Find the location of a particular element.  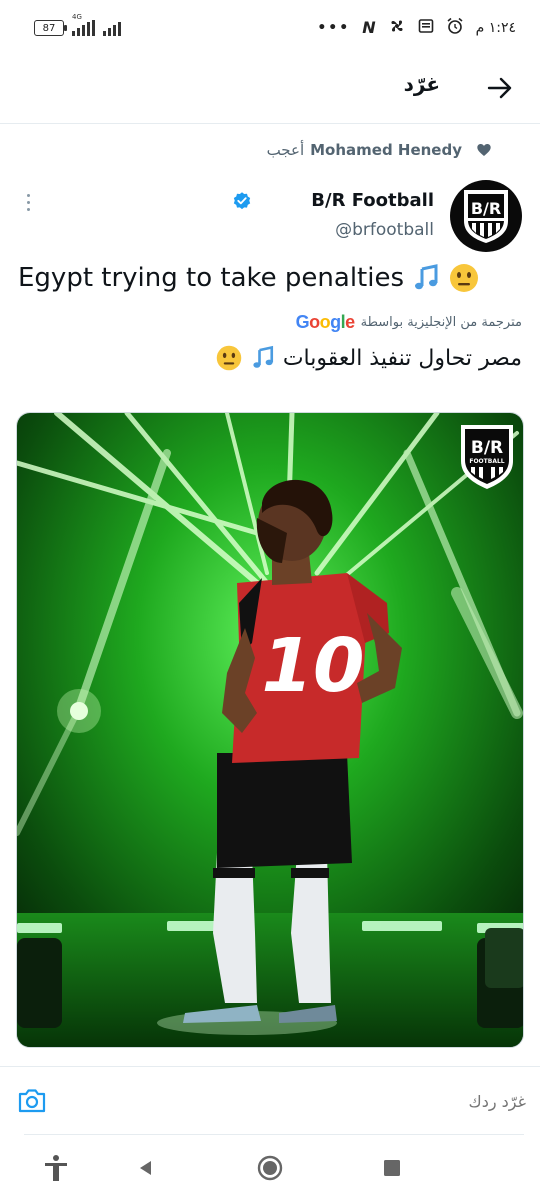

tweet-text: Egypt trying to take penalties is located at coordinates (249, 278).